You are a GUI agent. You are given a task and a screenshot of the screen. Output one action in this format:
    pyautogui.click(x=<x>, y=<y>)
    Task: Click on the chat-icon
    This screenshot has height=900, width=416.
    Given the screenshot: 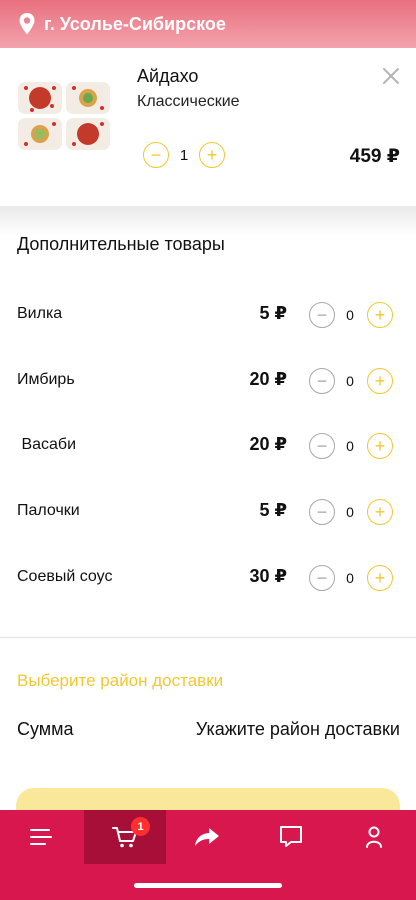 What is the action you would take?
    pyautogui.click(x=291, y=836)
    